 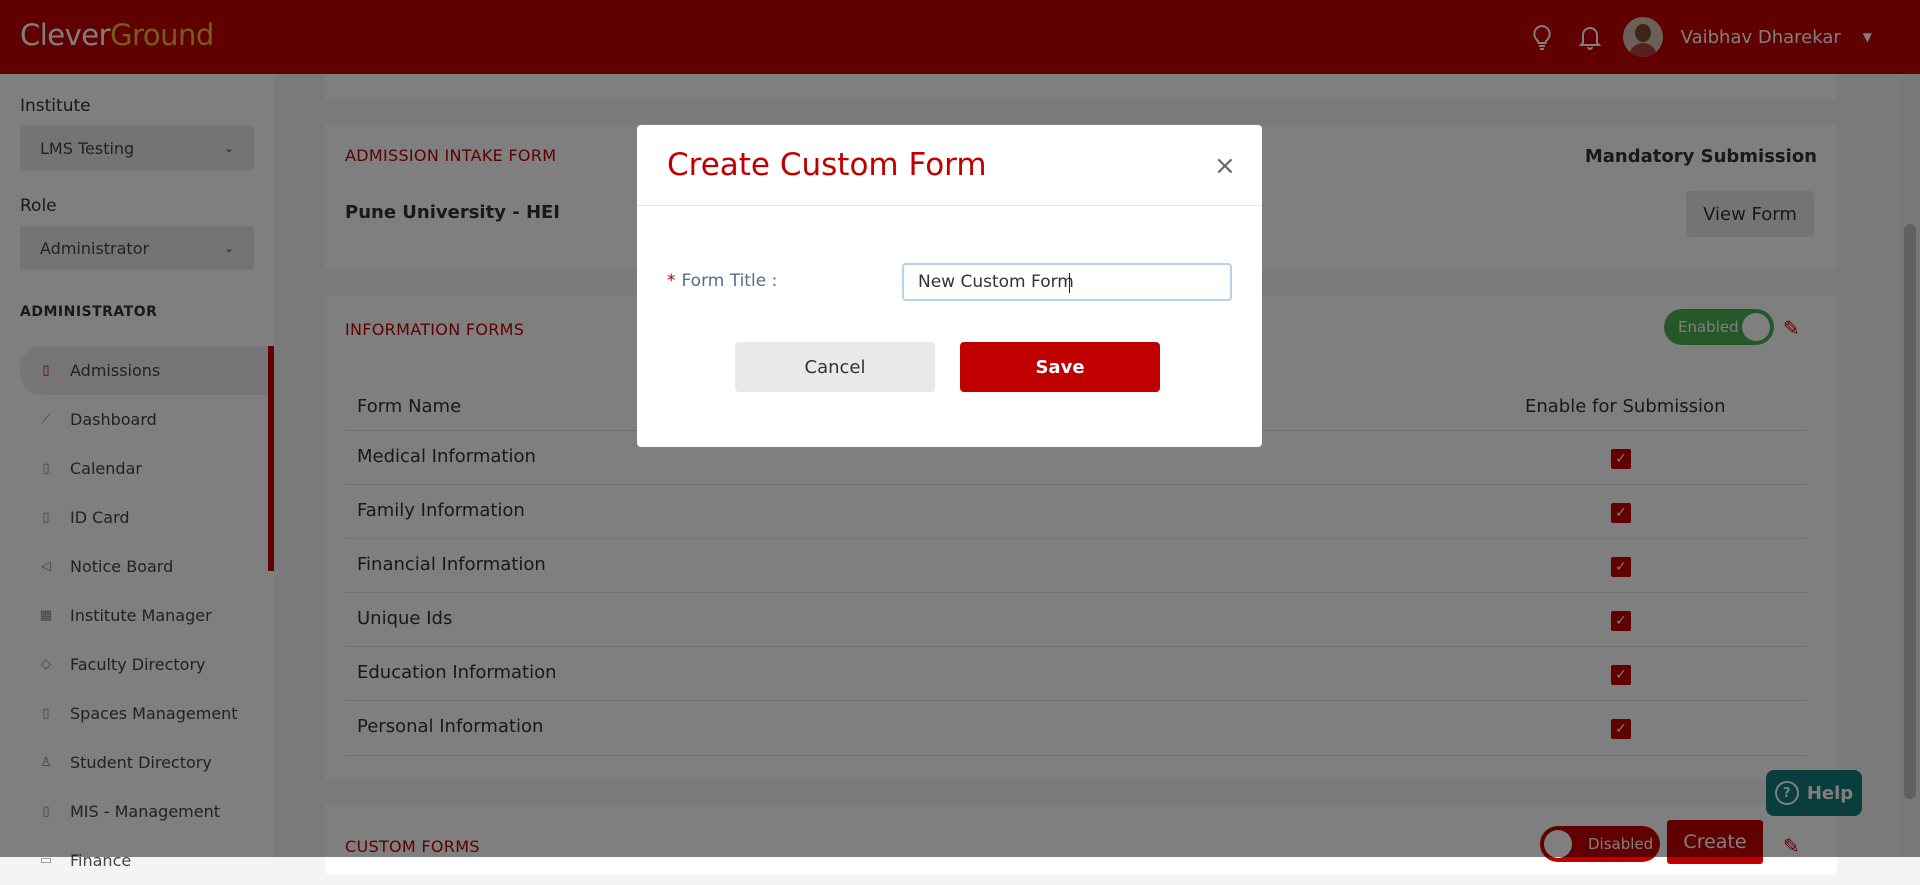 I want to click on form-title-label-text: Form Title, so click(x=724, y=281).